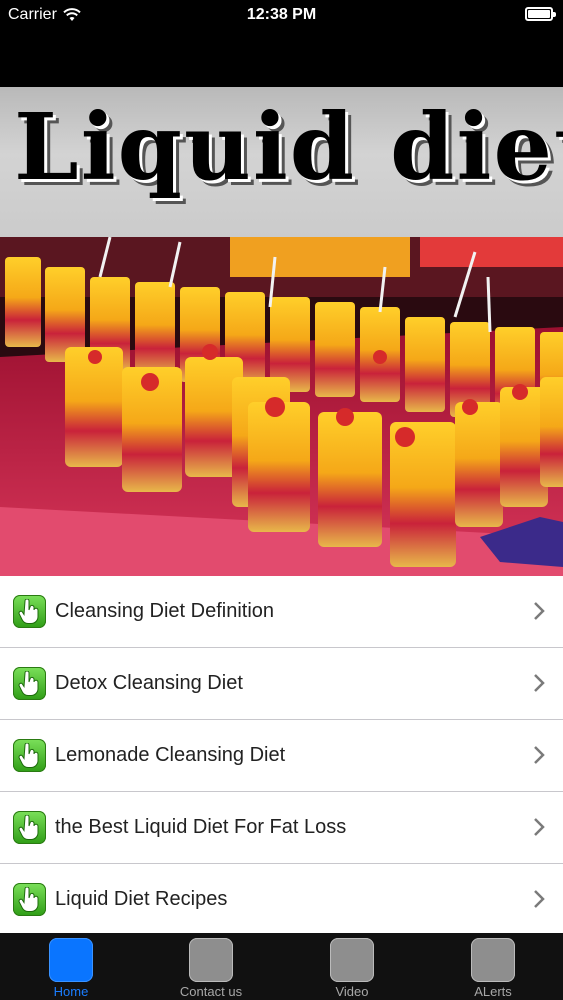  Describe the element at coordinates (149, 683) in the screenshot. I see `menu-item-label: Detox Cleansing Diet` at that location.